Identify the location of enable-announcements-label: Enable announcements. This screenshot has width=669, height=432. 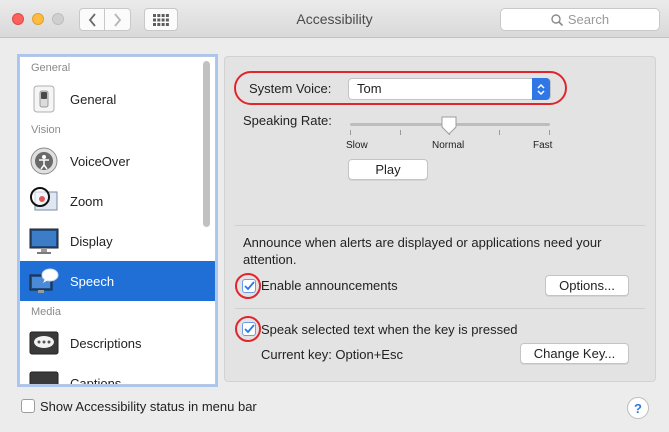
(329, 285).